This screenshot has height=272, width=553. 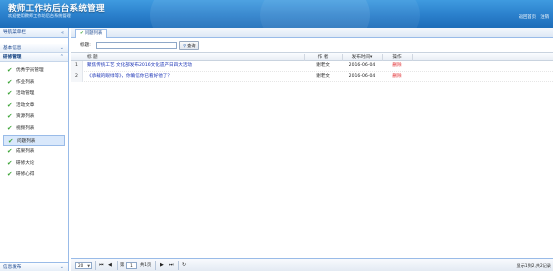 What do you see at coordinates (34, 71) in the screenshot?
I see `sidebar-item: ✔ 优秀学员管理` at bounding box center [34, 71].